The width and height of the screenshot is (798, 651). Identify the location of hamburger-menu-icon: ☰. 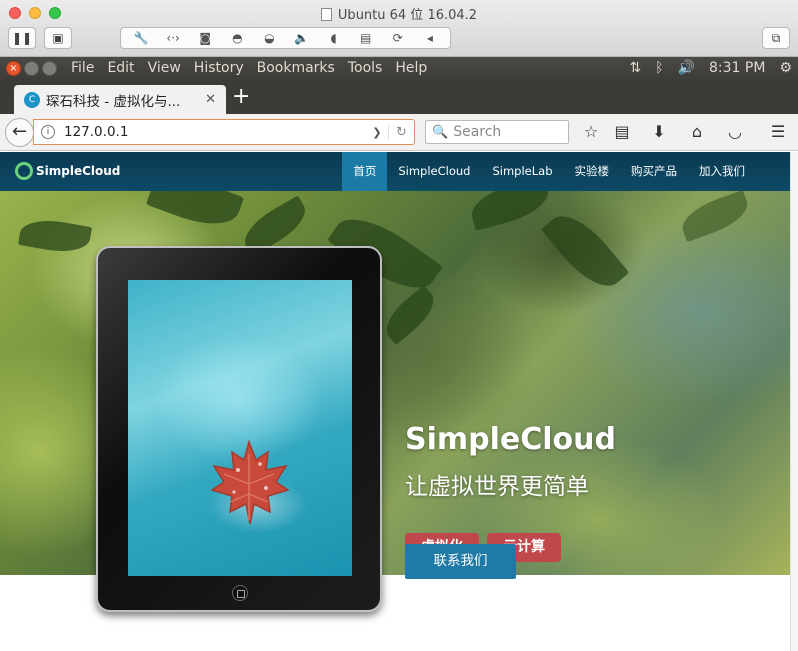
(778, 131).